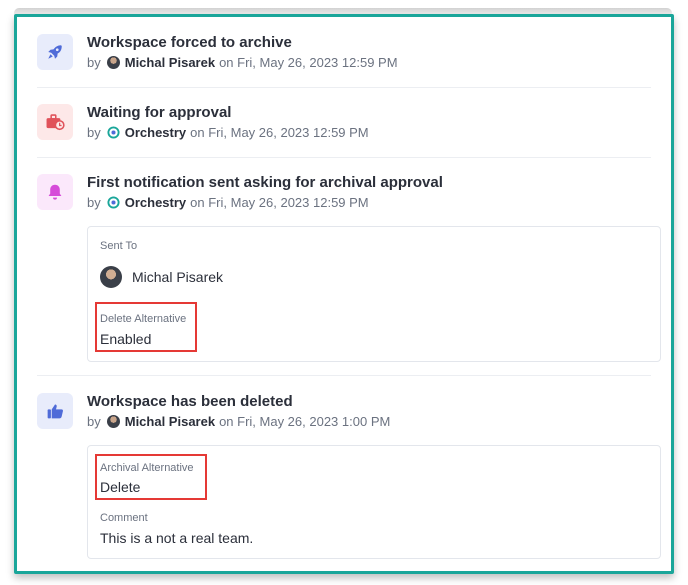  What do you see at coordinates (126, 339) in the screenshot?
I see `delete-alternative-value: Enabled` at bounding box center [126, 339].